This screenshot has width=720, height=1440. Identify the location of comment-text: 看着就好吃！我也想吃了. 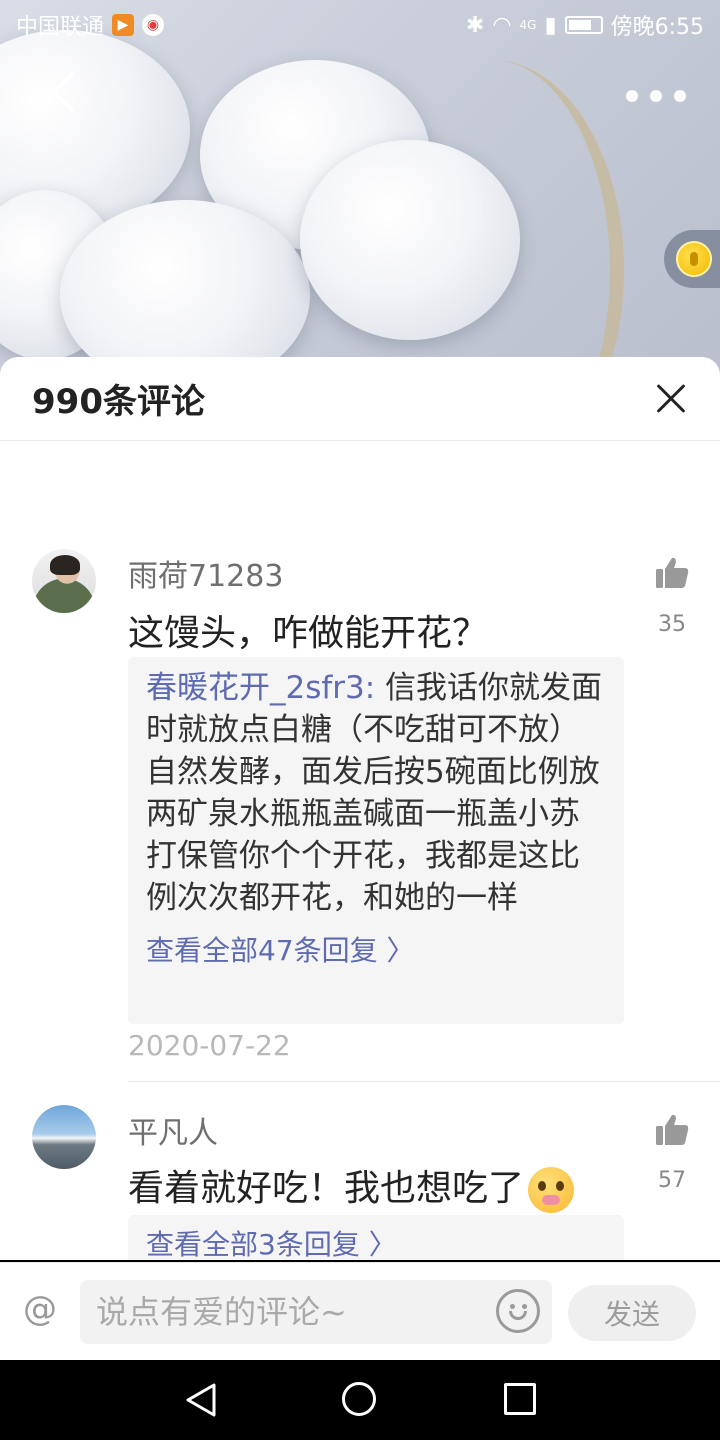
(351, 1186).